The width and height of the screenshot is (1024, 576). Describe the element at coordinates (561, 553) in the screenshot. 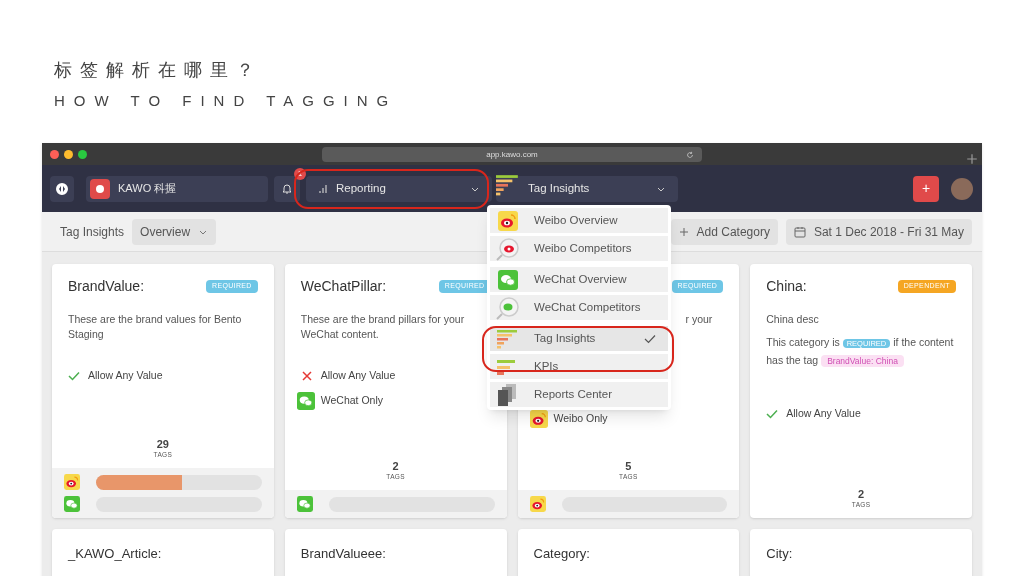

I see `card-title: Category:` at that location.